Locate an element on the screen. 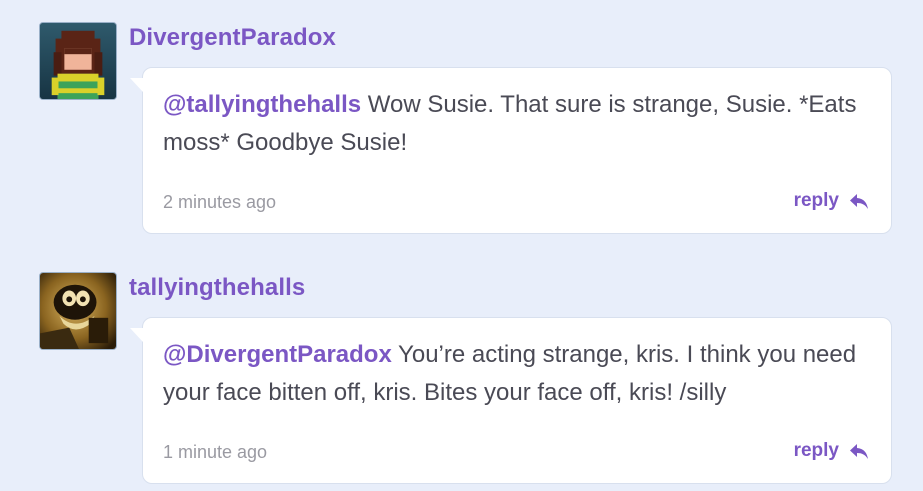 The width and height of the screenshot is (923, 491). username: DivergentParadox is located at coordinates (232, 38).